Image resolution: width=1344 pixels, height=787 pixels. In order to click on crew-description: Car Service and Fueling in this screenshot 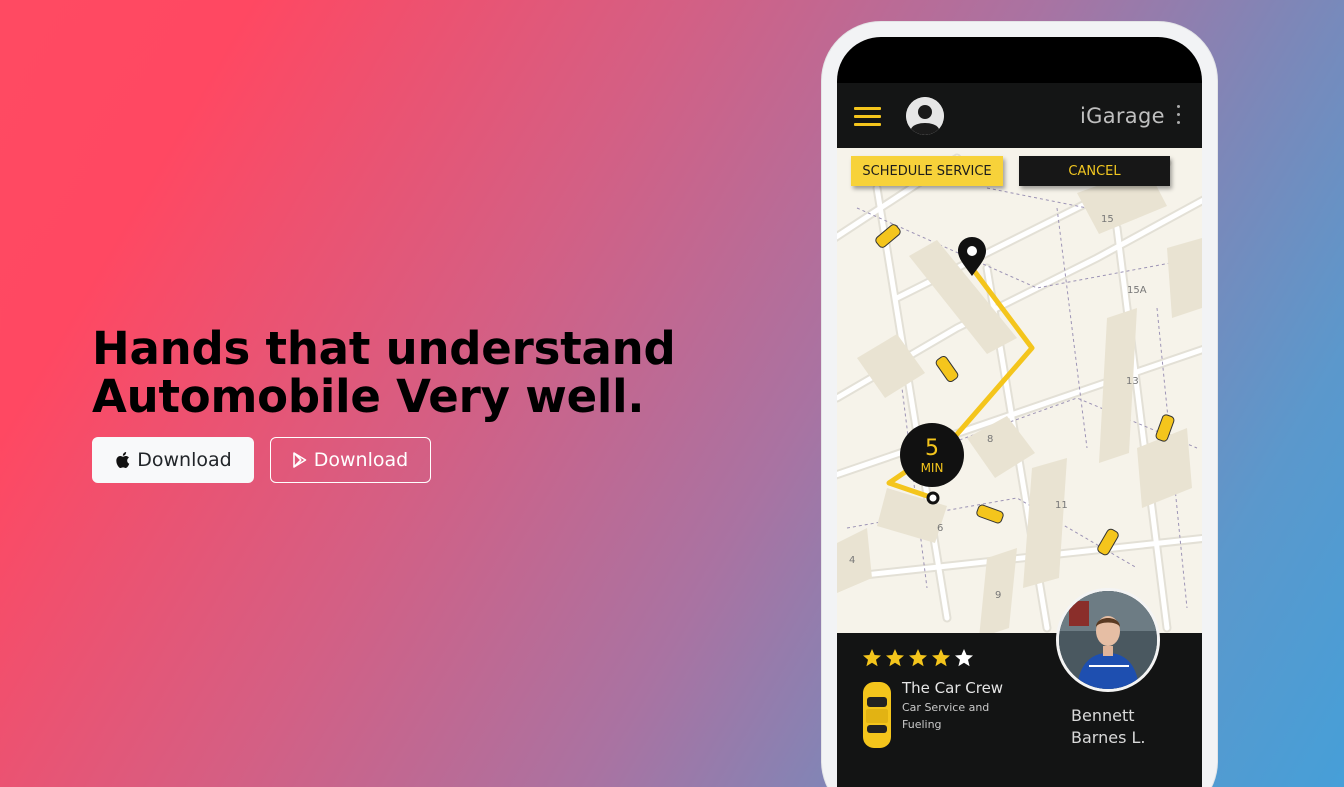, I will do `click(946, 716)`.